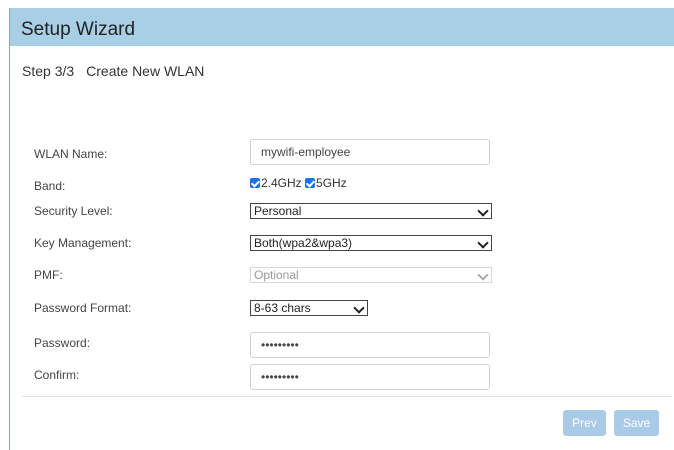 This screenshot has width=674, height=450. I want to click on footer-divider, so click(347, 396).